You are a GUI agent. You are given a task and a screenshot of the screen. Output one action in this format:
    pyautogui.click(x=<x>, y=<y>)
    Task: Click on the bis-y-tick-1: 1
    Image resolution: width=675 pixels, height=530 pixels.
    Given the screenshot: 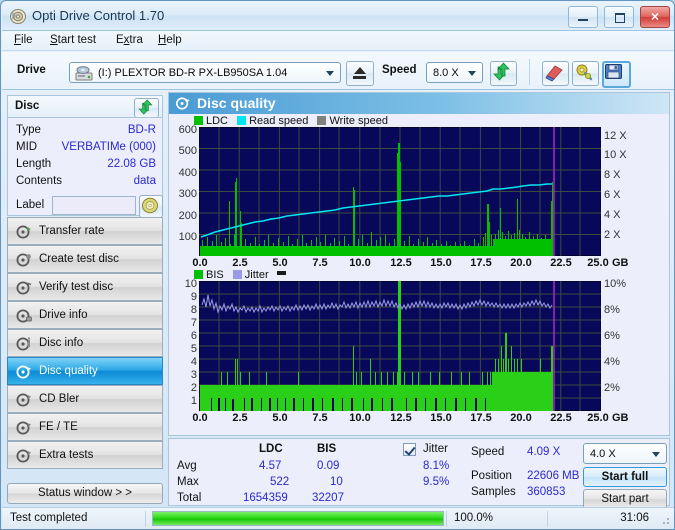 What is the action you would take?
    pyautogui.click(x=193, y=401)
    